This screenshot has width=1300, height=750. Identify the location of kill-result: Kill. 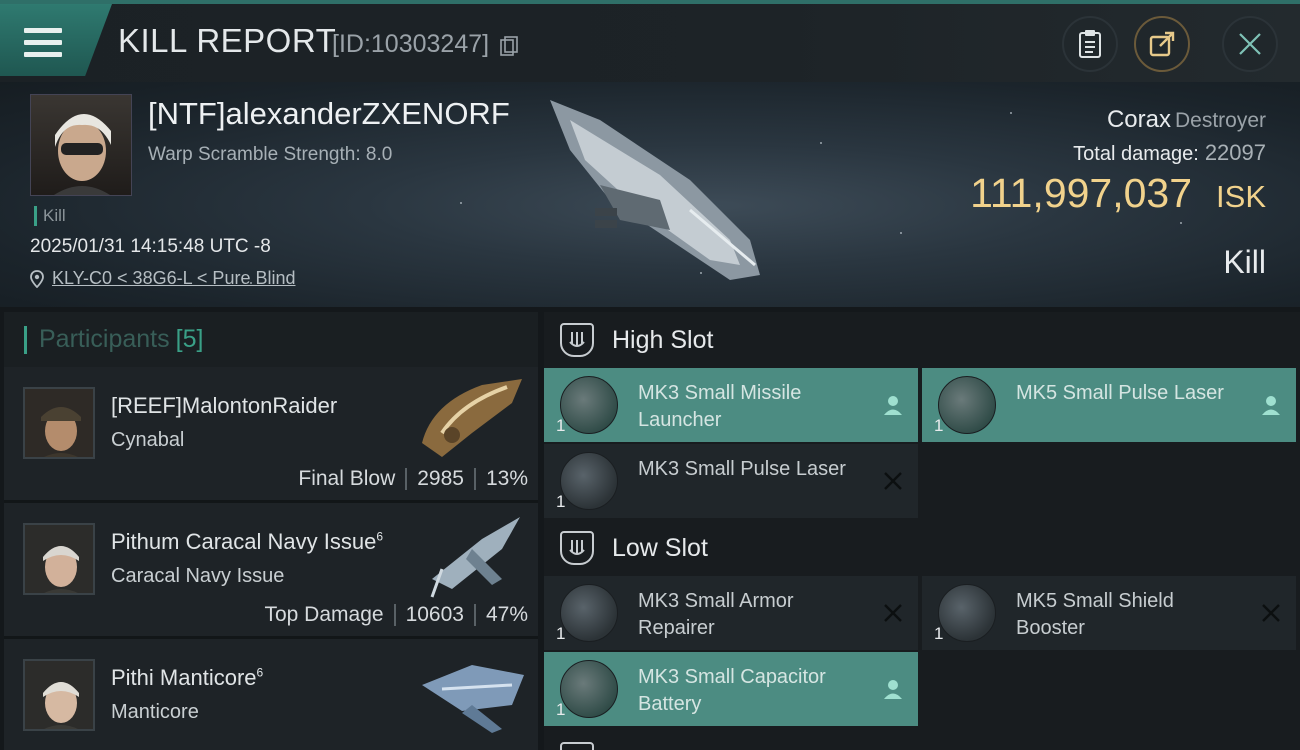
(1244, 262).